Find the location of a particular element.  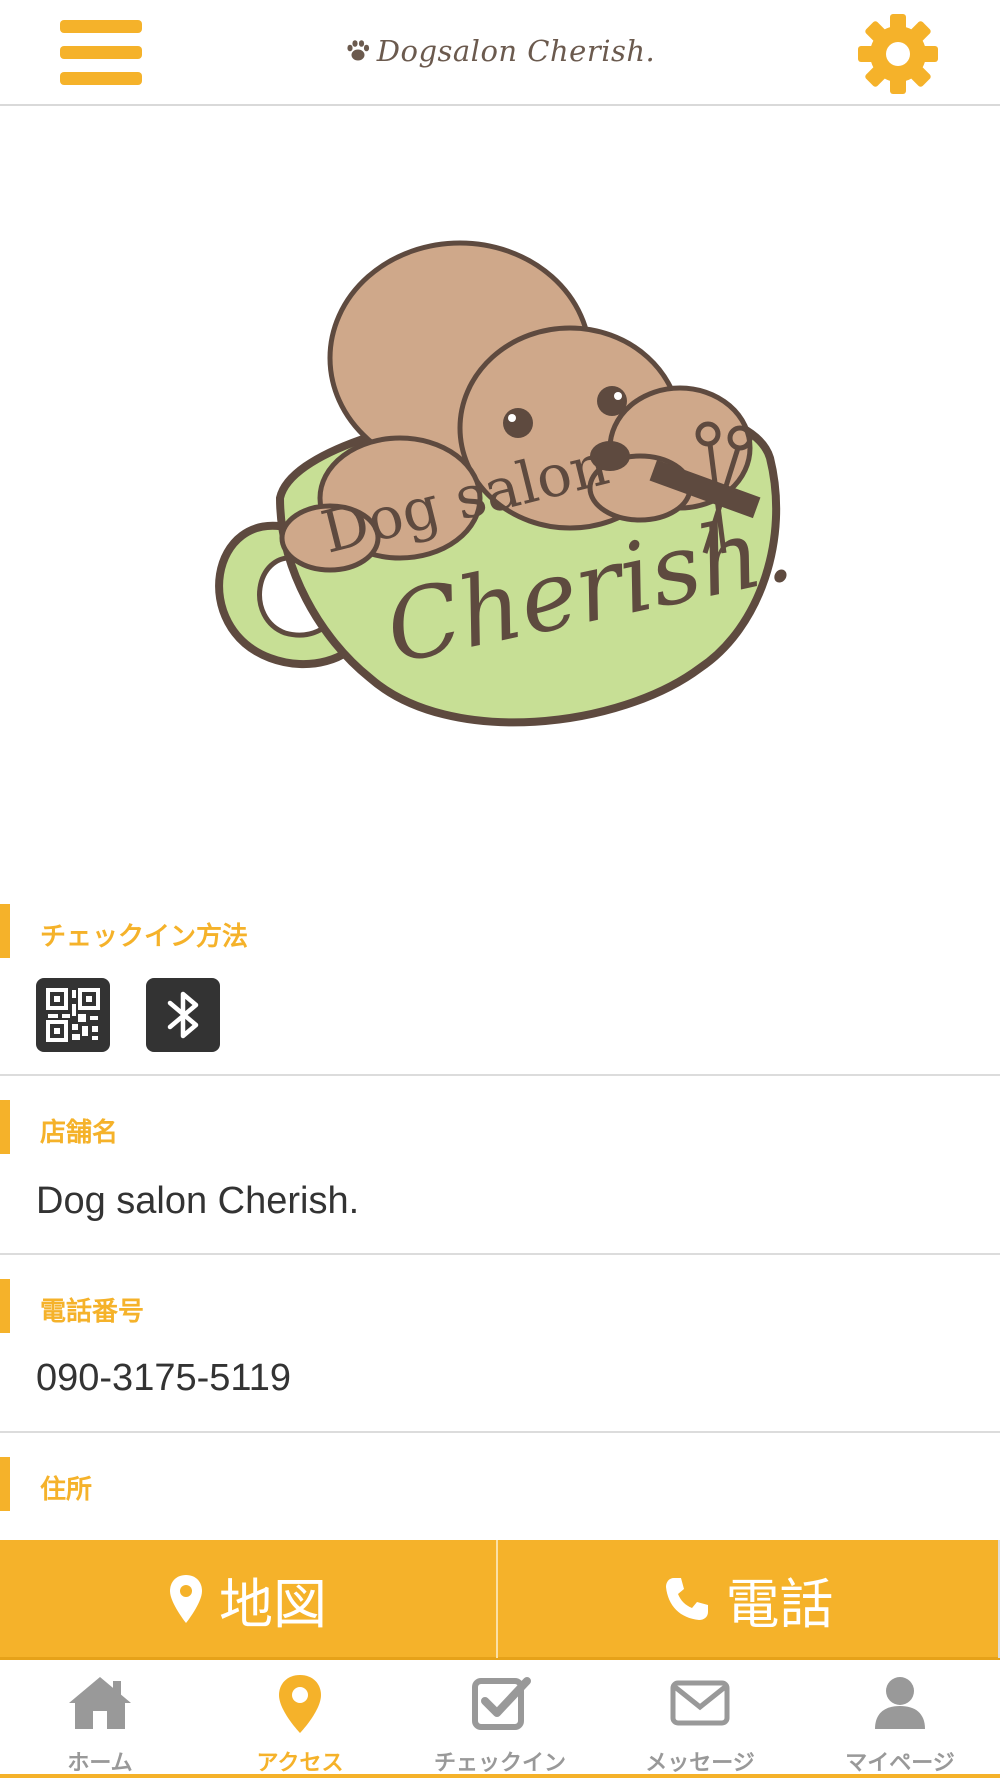

address-label: 住所 is located at coordinates (66, 1490).